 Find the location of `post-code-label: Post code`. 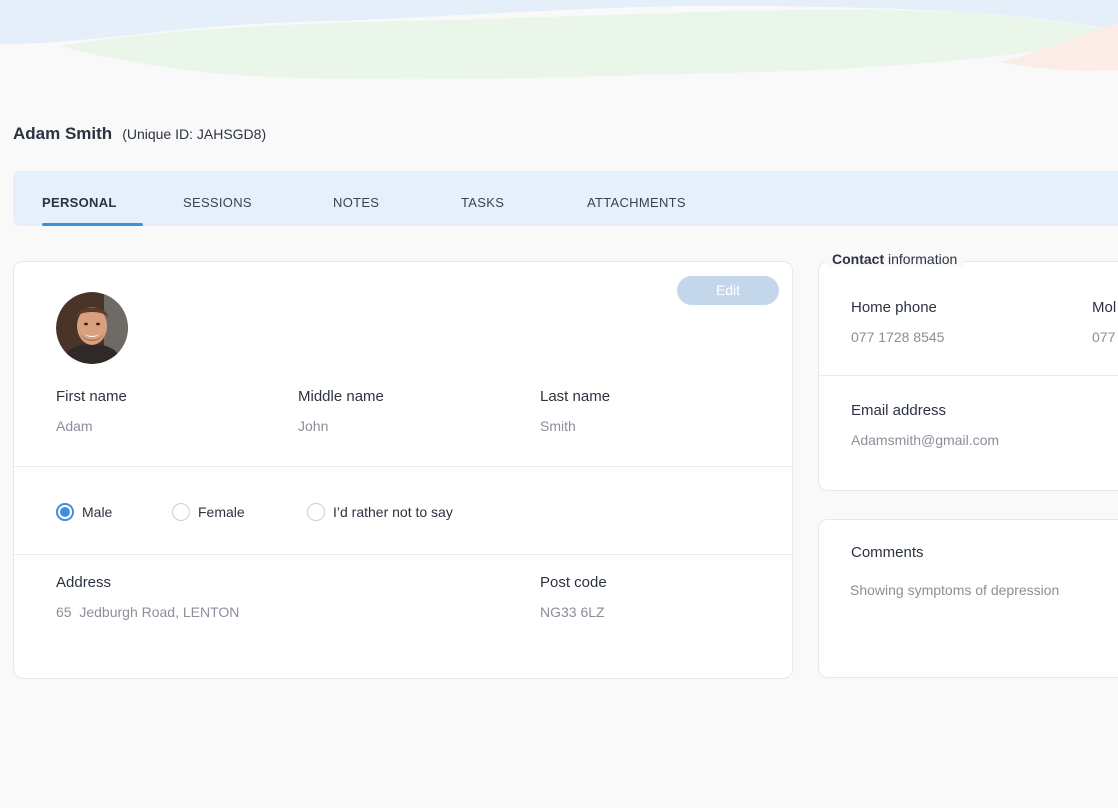

post-code-label: Post code is located at coordinates (573, 582).